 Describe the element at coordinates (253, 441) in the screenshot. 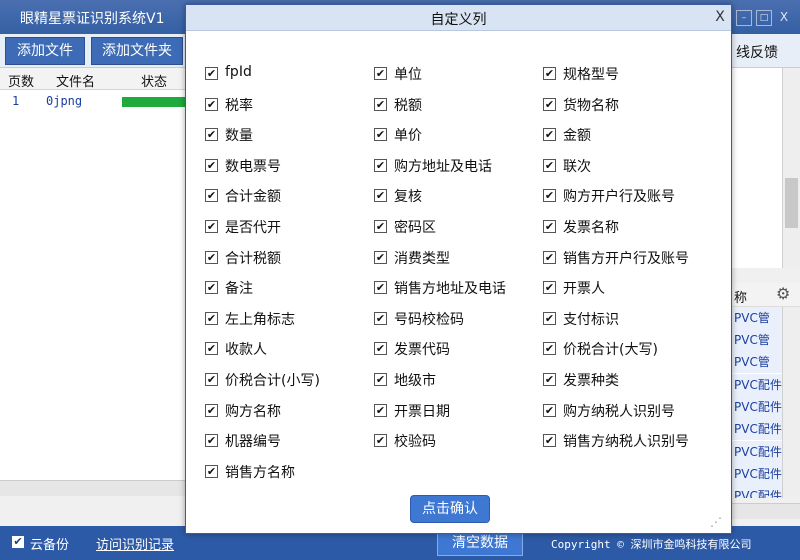

I see `checkbox-label: 机器编号` at that location.